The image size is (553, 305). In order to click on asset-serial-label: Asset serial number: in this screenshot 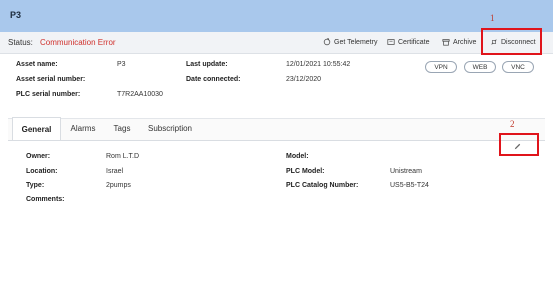, I will do `click(51, 79)`.